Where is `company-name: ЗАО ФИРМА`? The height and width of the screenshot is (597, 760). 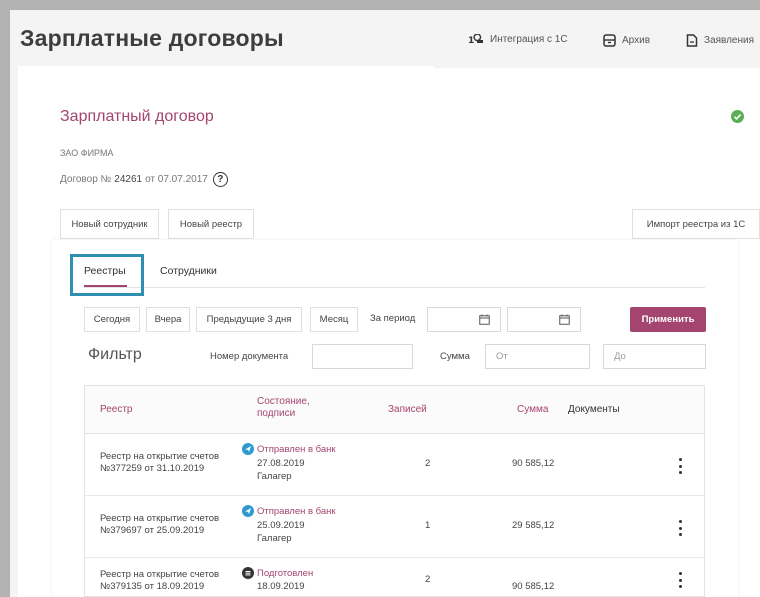 company-name: ЗАО ФИРМА is located at coordinates (87, 153).